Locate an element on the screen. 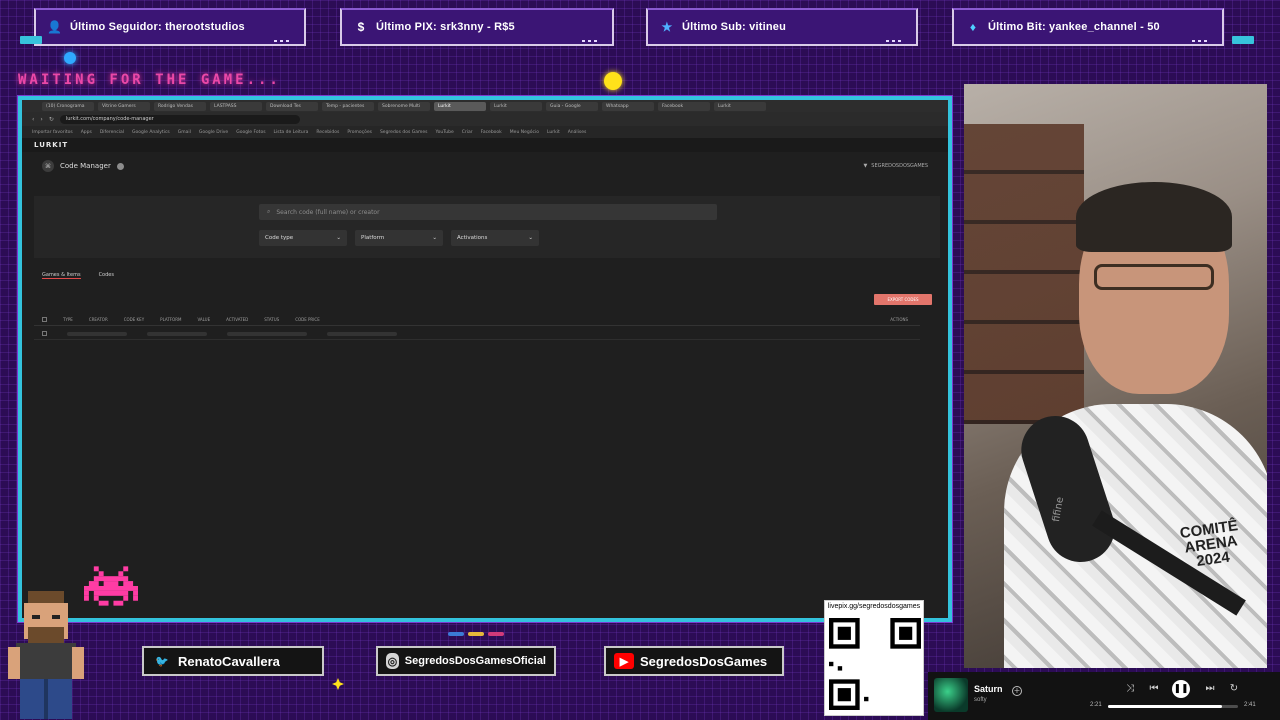  code-type-label: Code type is located at coordinates (279, 238).